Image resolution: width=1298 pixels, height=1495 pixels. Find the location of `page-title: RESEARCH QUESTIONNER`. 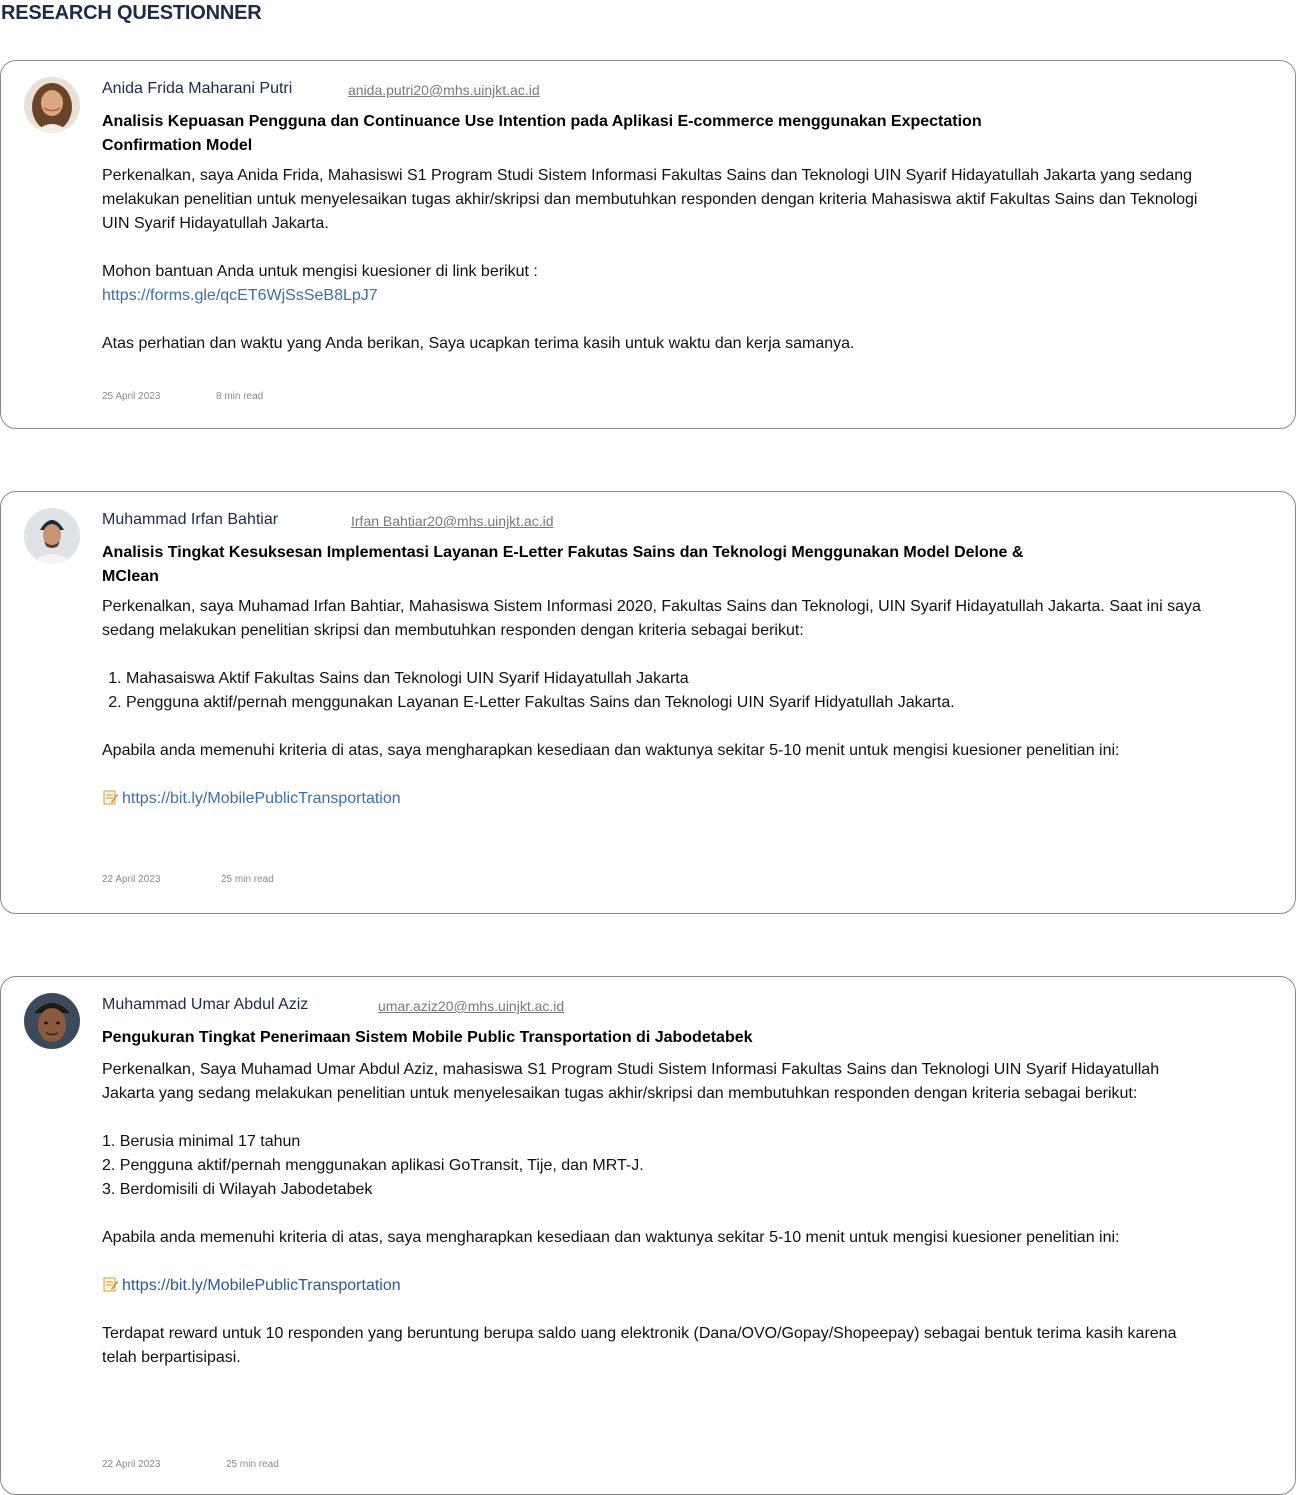

page-title: RESEARCH QUESTIONNER is located at coordinates (131, 13).